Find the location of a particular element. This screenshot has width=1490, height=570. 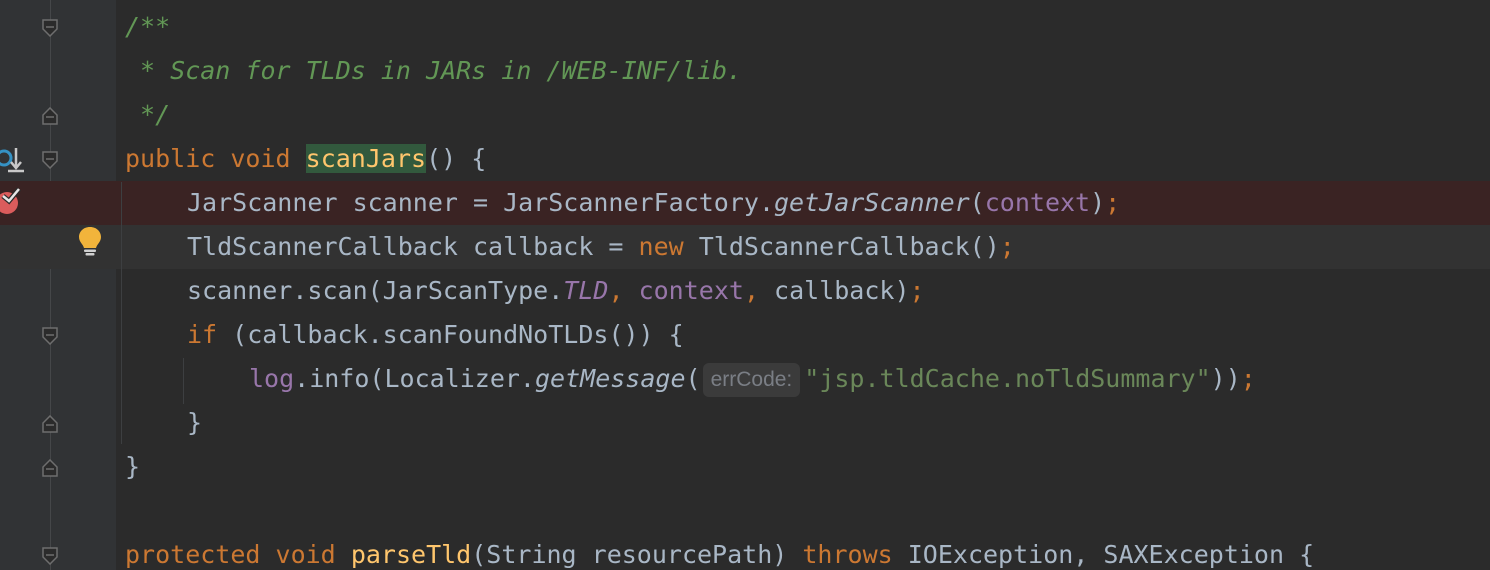

breakpoint-icon is located at coordinates (11, 201).